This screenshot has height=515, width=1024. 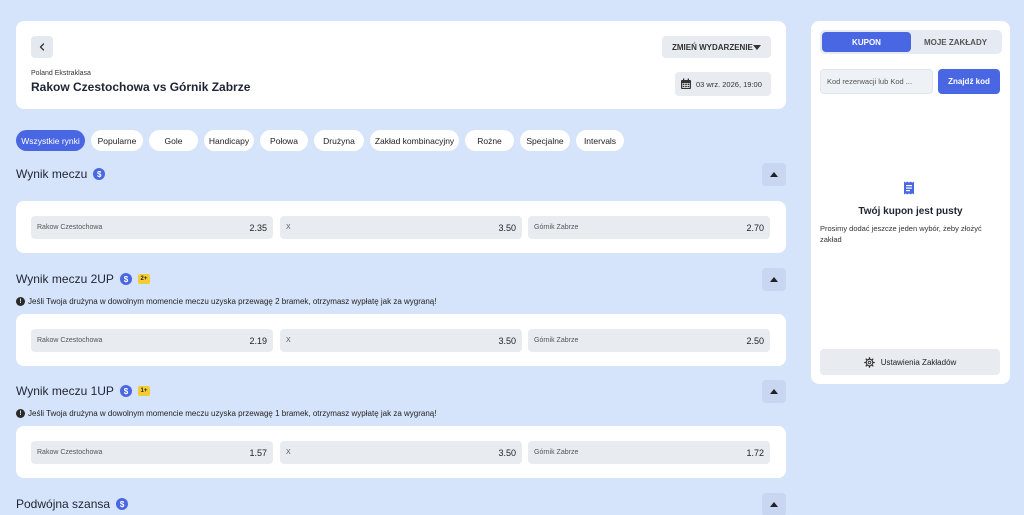 I want to click on gear-icon, so click(x=869, y=362).